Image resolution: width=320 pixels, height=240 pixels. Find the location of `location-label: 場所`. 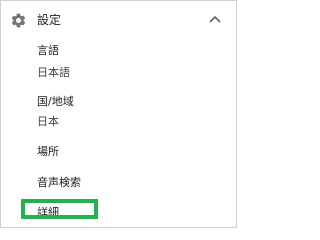

location-label: 場所 is located at coordinates (48, 152).